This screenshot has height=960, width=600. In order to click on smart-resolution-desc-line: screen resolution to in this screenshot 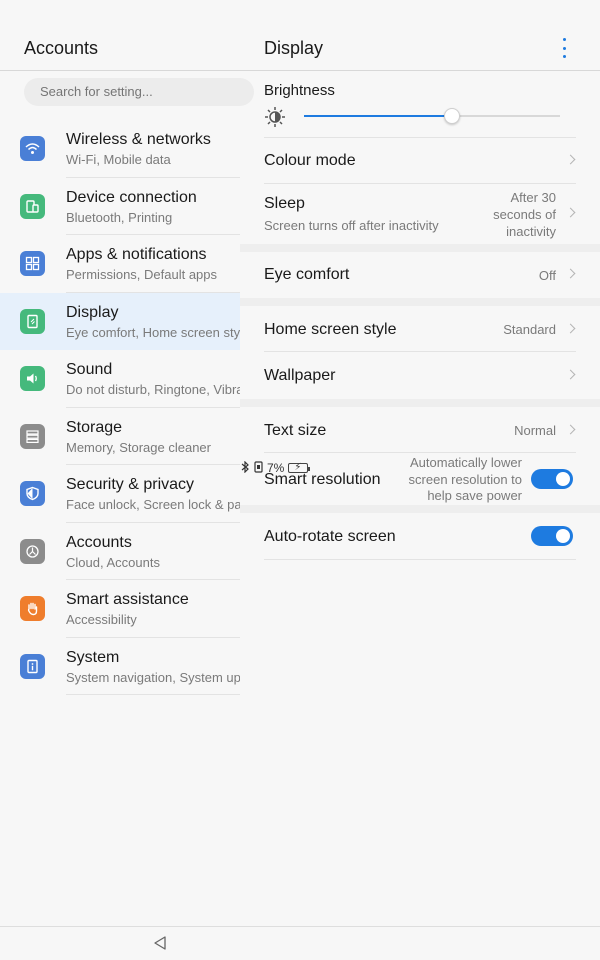, I will do `click(465, 479)`.